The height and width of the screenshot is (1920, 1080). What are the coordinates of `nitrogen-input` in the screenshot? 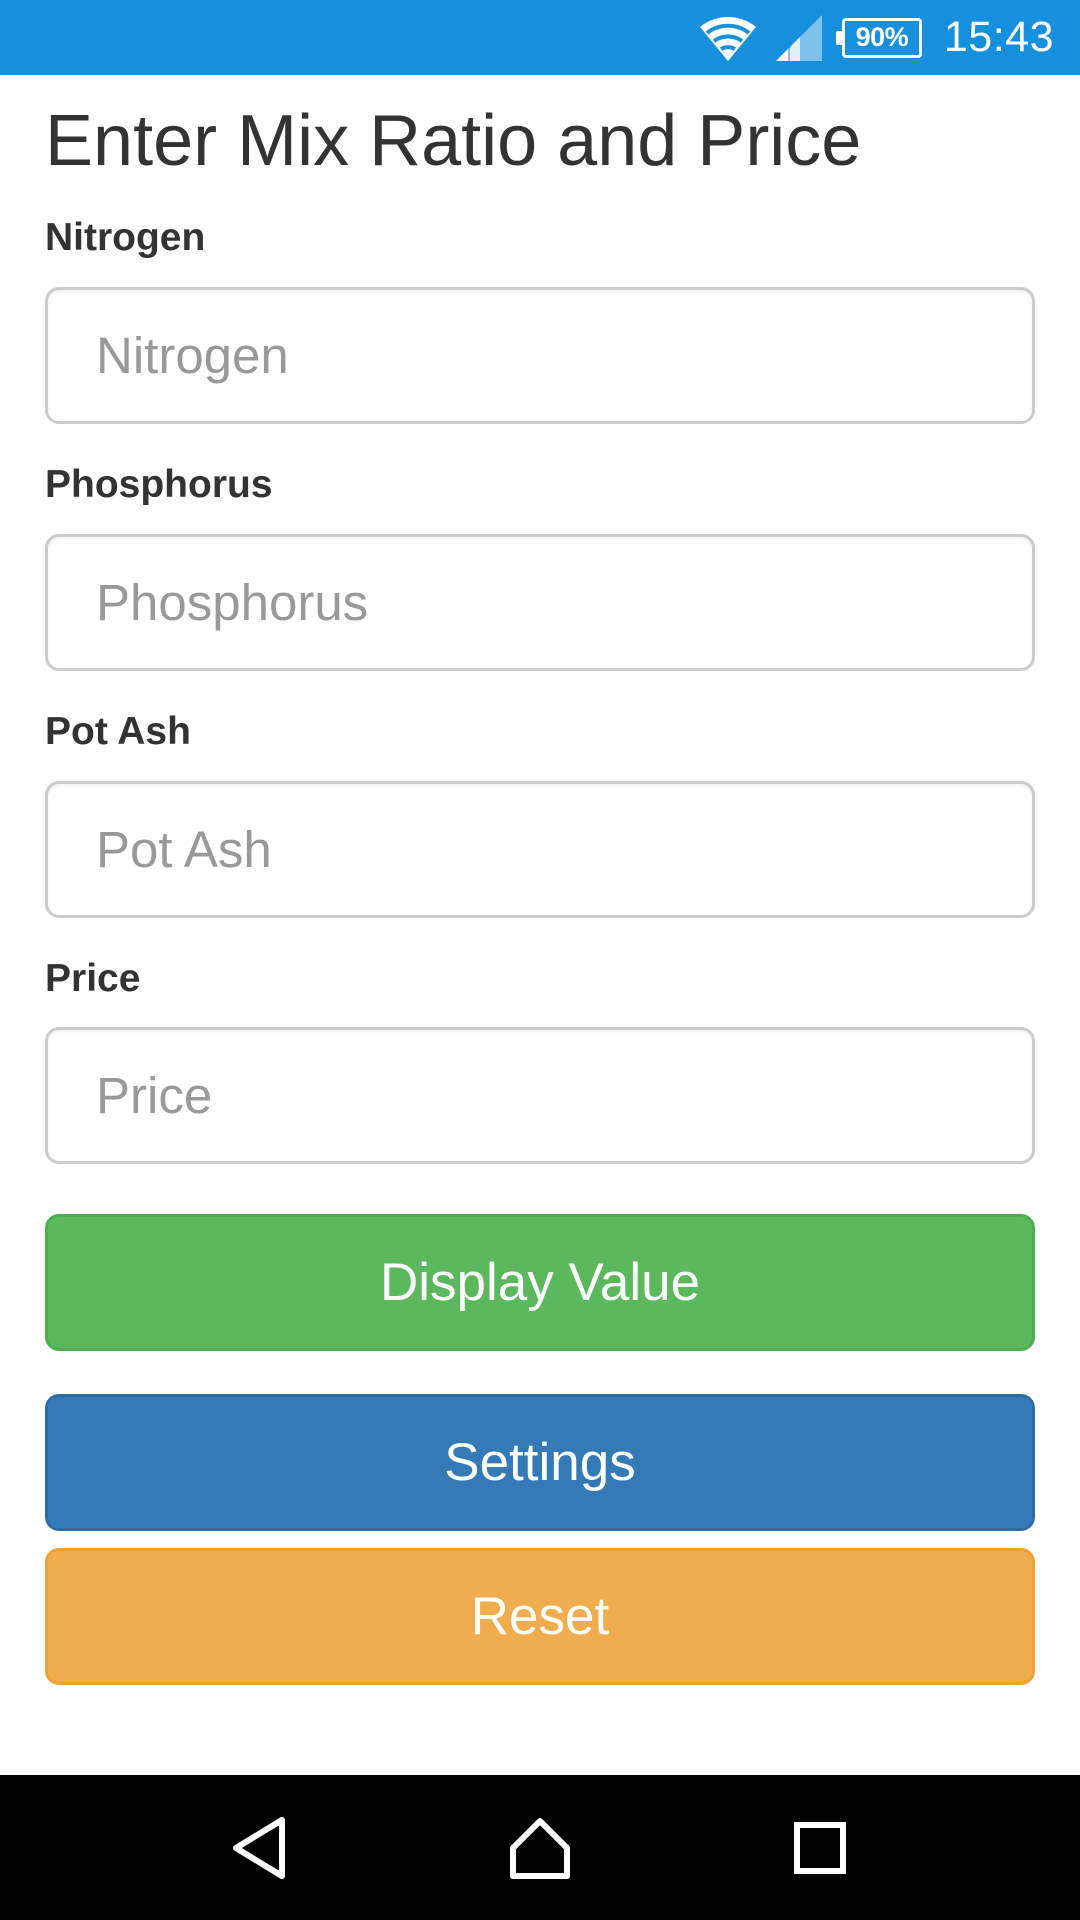 It's located at (540, 355).